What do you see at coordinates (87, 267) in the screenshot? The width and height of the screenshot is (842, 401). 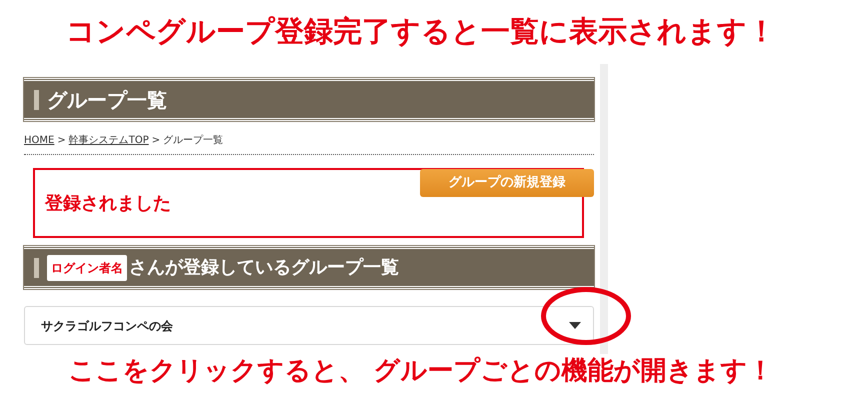 I see `login-name-badge: ログイン者名` at bounding box center [87, 267].